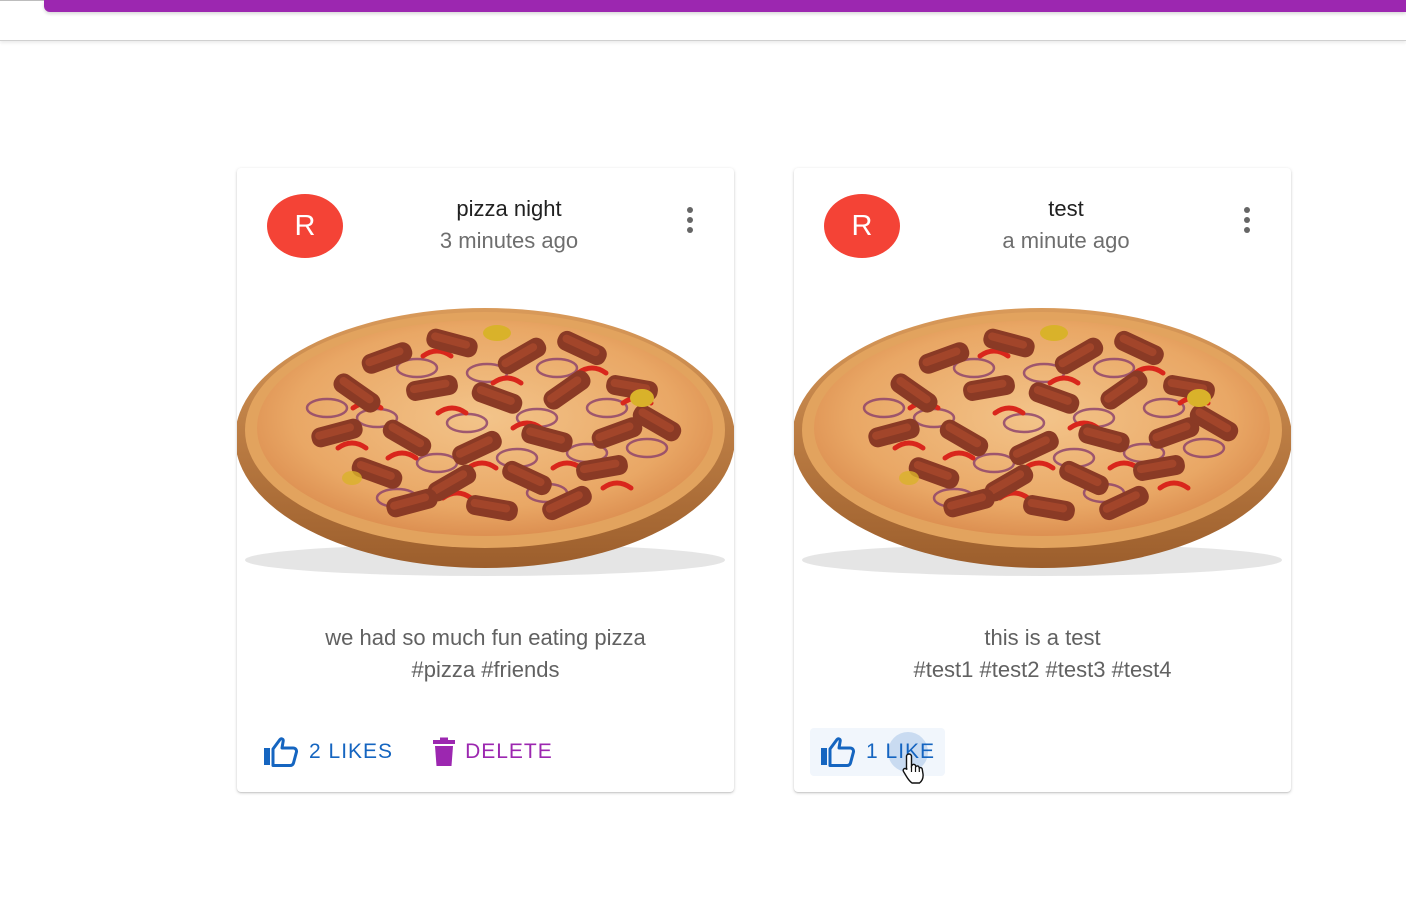  What do you see at coordinates (408, 752) in the screenshot?
I see `card-actions: 2 LIKES DELETE` at bounding box center [408, 752].